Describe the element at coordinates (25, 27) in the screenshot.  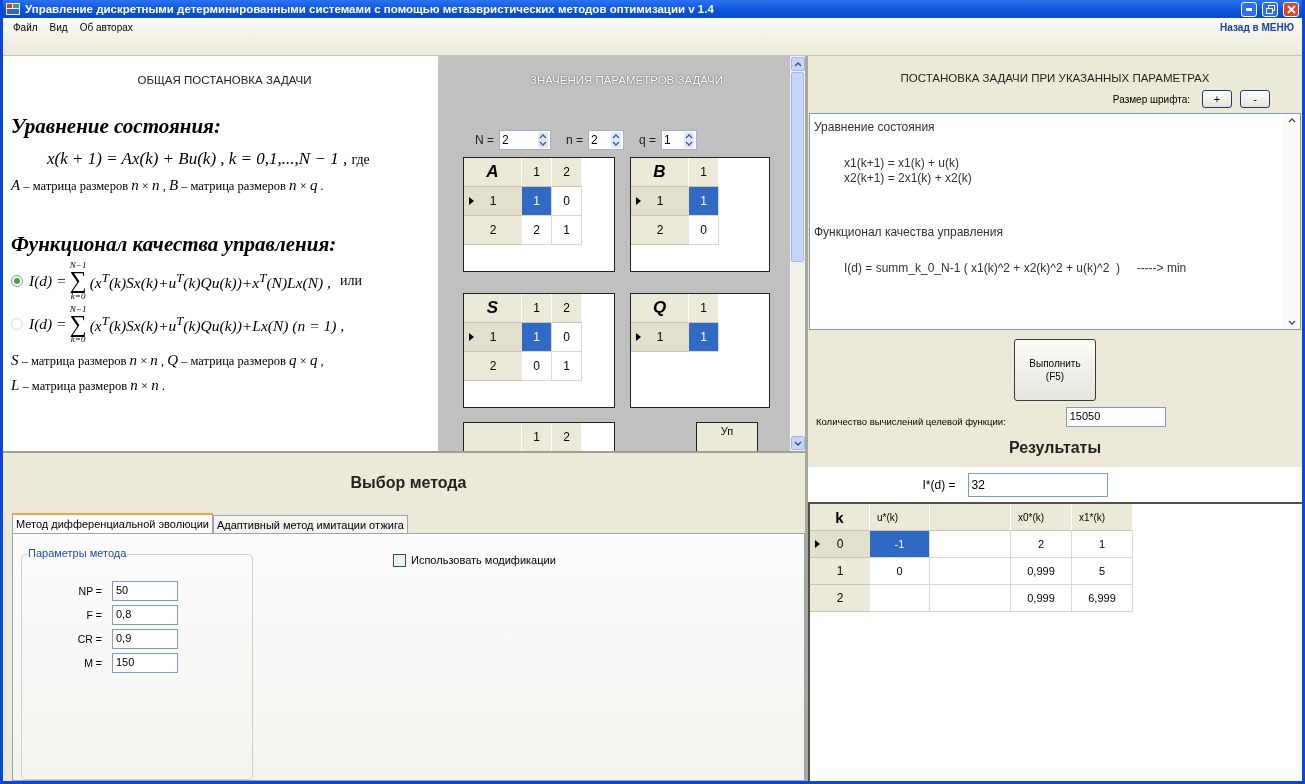
I see `menu-item: Файл` at that location.